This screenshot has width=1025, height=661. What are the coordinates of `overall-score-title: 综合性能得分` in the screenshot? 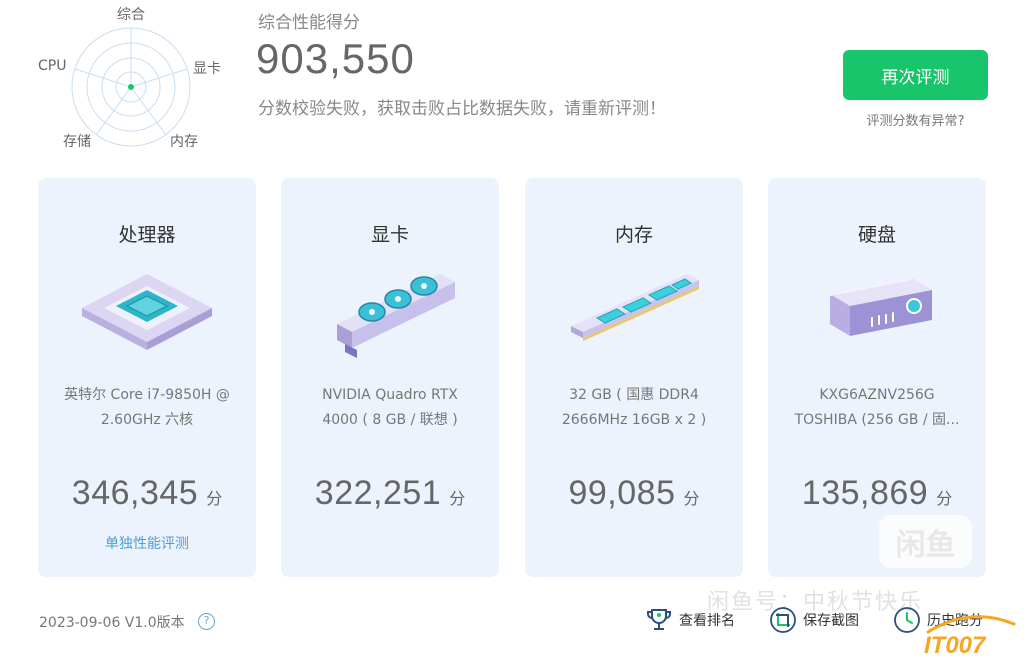 It's located at (309, 23).